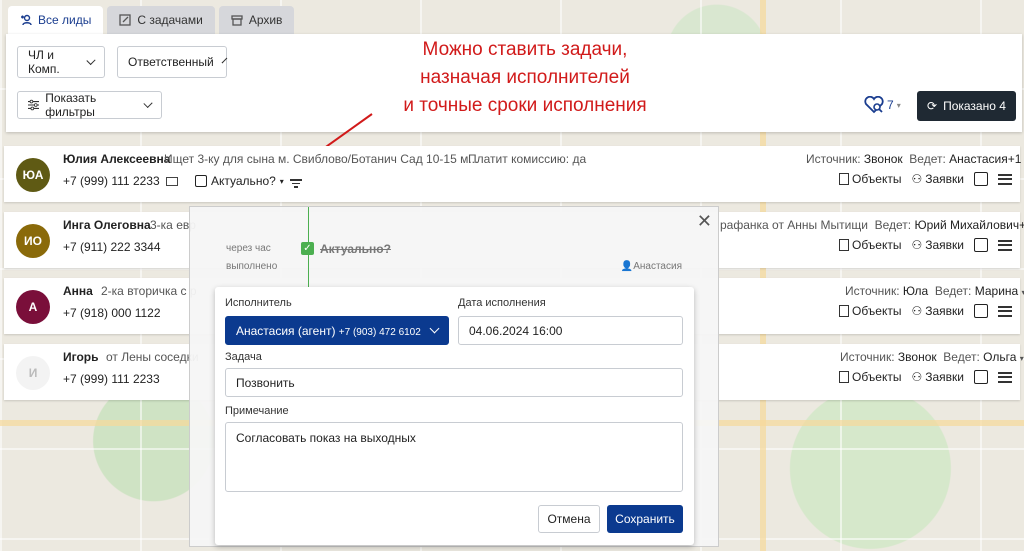 This screenshot has height=551, width=1024. I want to click on annotation-line: и точные сроки исполнения, so click(525, 105).